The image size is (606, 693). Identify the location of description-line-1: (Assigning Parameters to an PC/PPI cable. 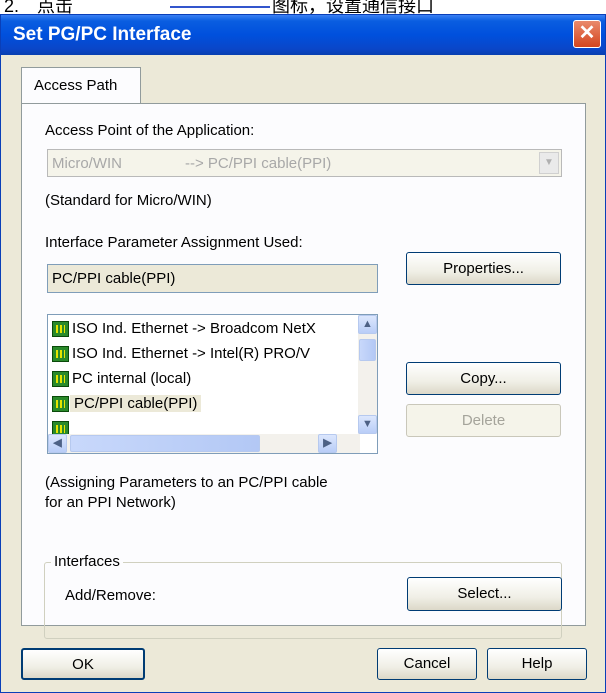
(186, 482).